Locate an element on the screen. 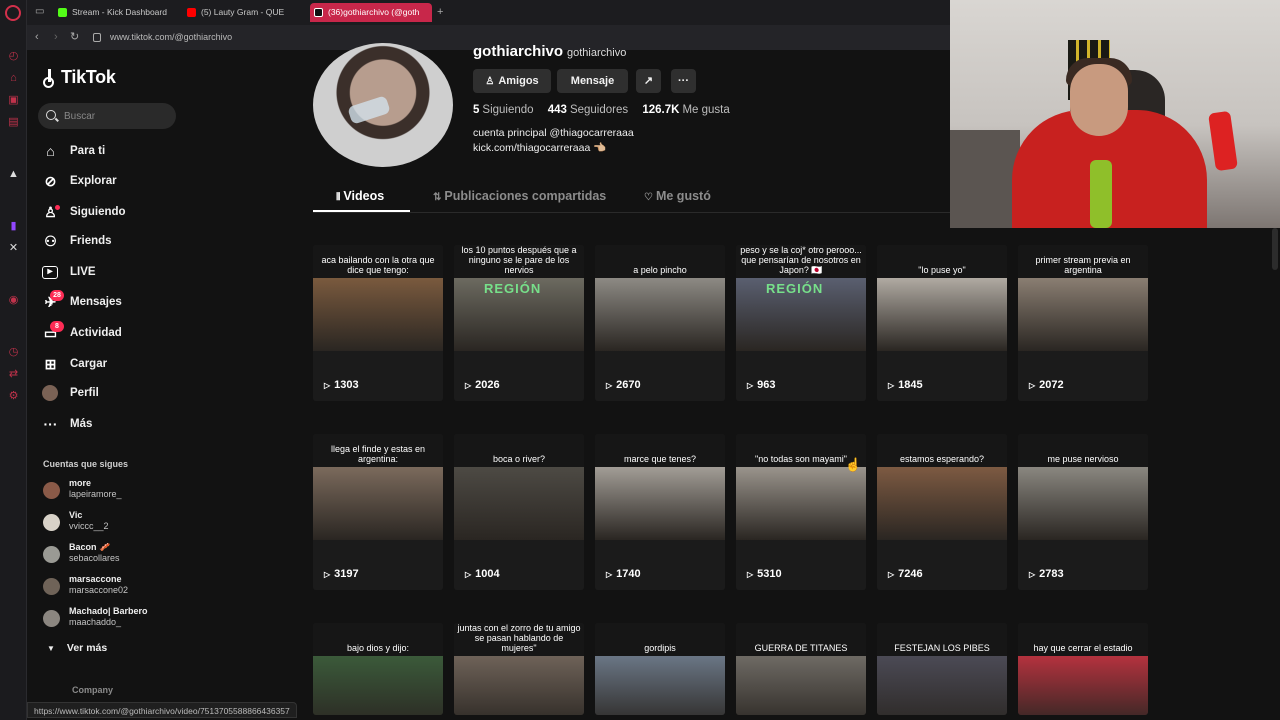 The width and height of the screenshot is (1280, 720). search-input is located at coordinates (117, 116).